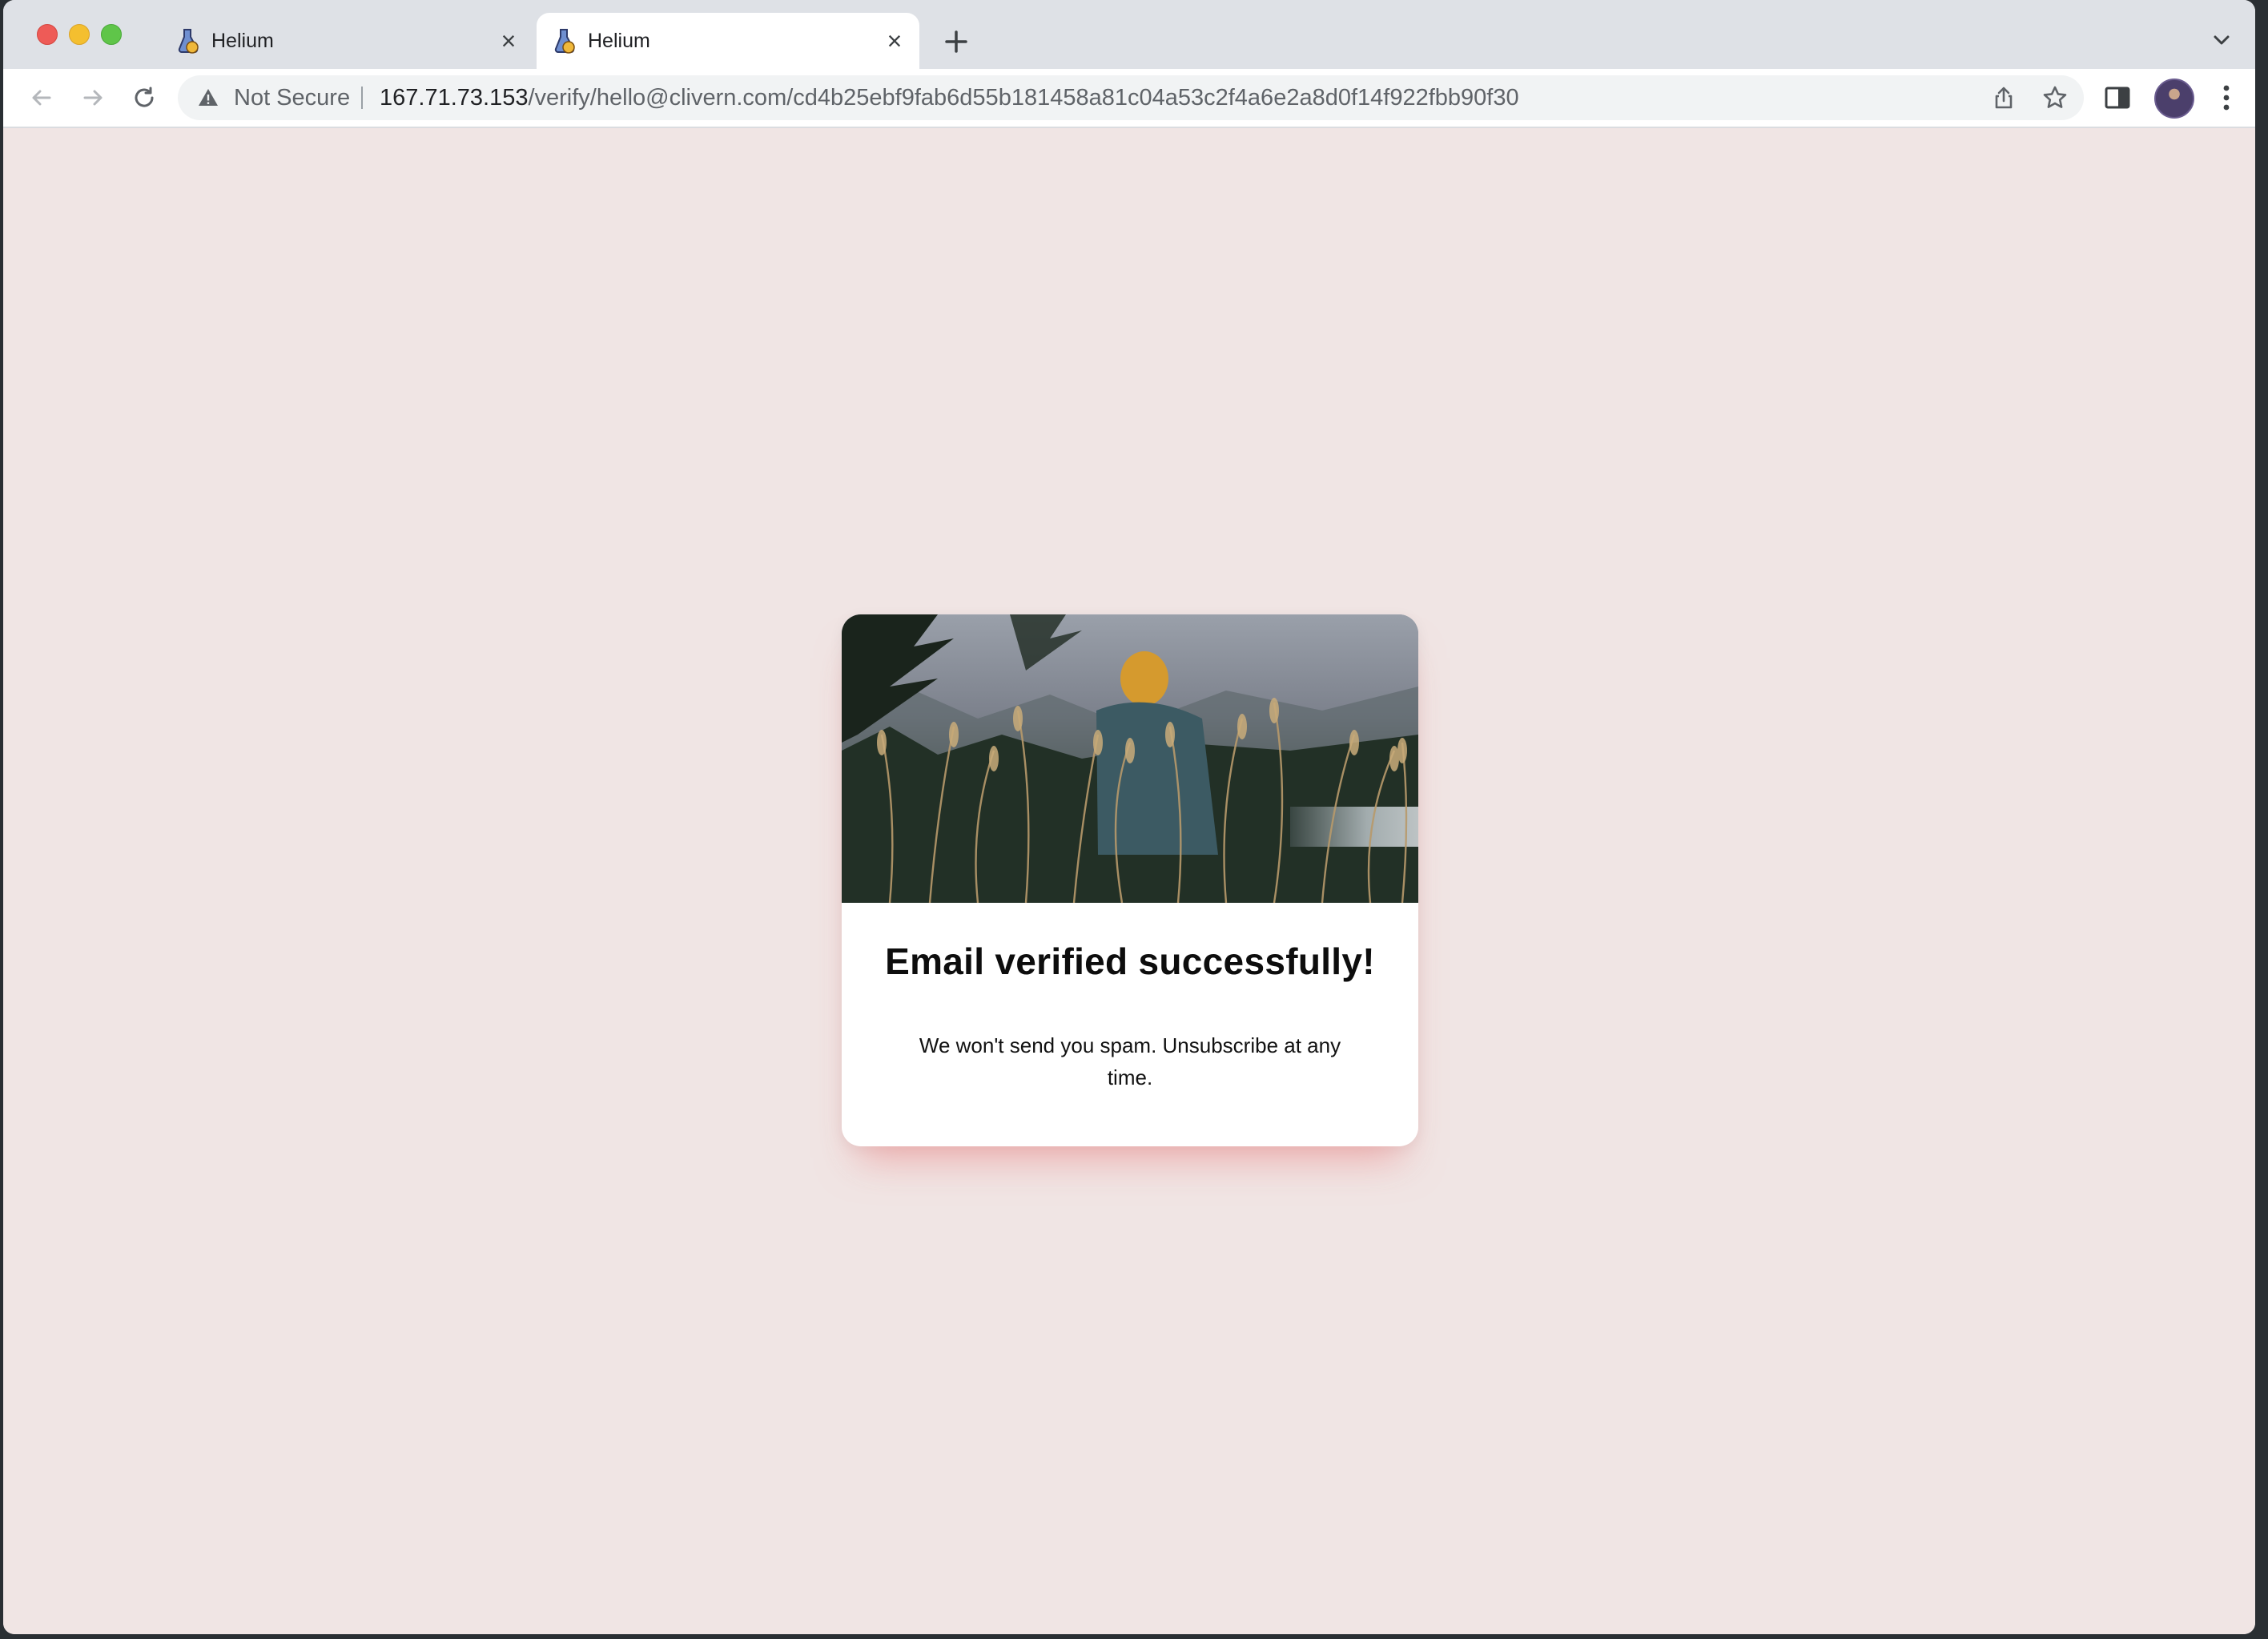 The width and height of the screenshot is (2268, 1639). I want to click on tab-search-icon, so click(2221, 40).